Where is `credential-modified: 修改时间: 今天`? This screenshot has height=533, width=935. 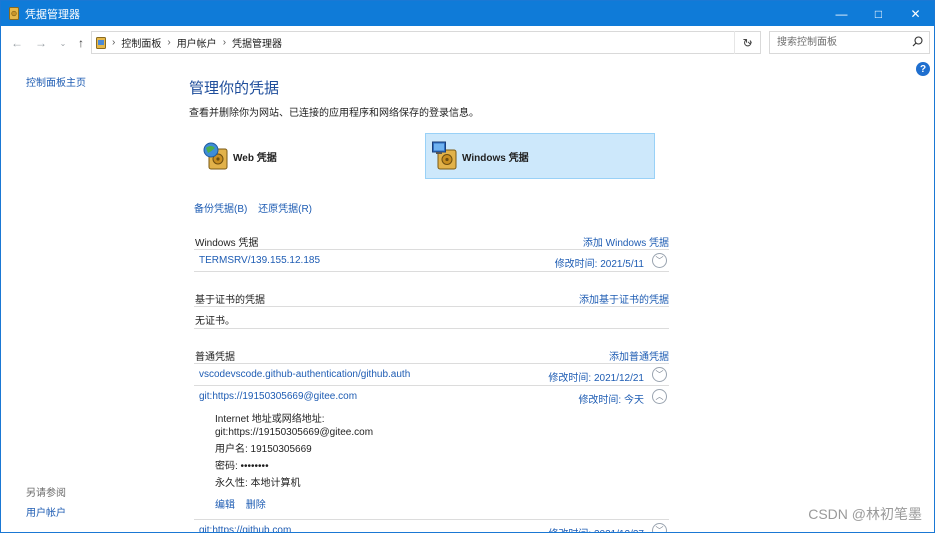
credential-modified: 修改时间: 今天 is located at coordinates (611, 400).